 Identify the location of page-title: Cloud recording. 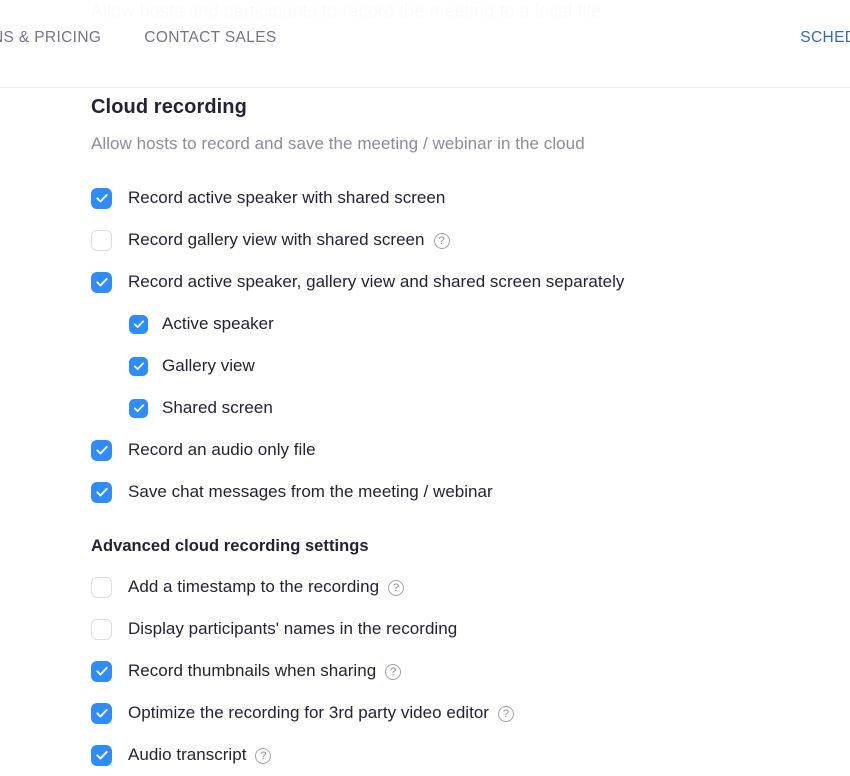
(169, 107).